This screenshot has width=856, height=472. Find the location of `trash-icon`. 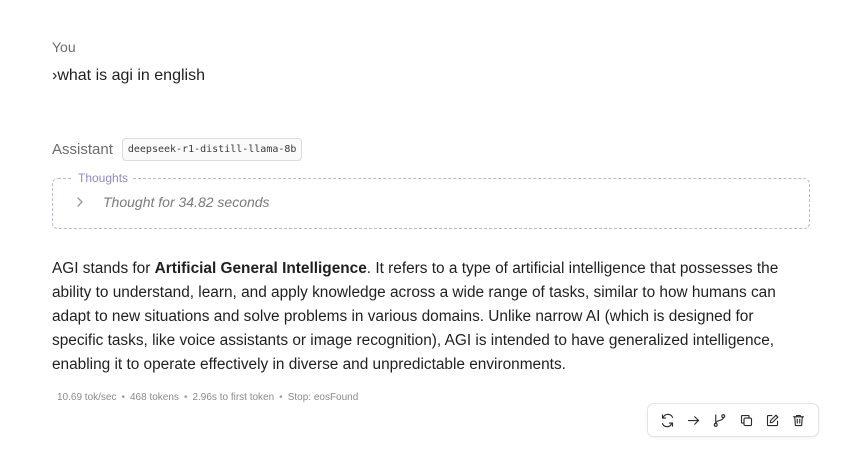

trash-icon is located at coordinates (799, 420).